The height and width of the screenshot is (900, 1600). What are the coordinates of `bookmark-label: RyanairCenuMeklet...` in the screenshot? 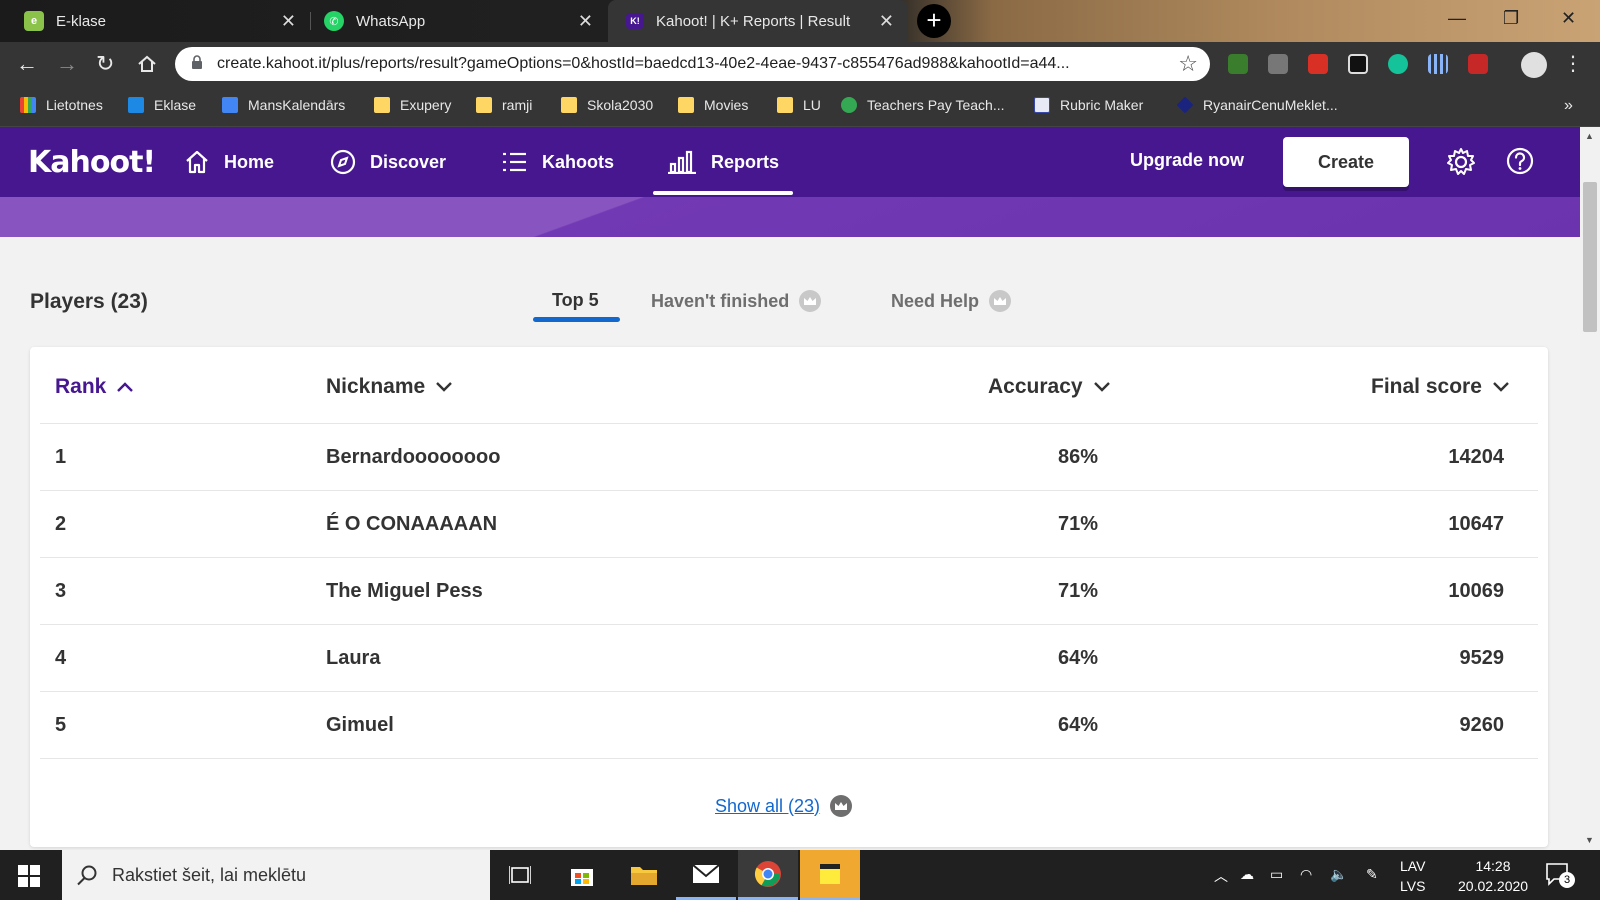 It's located at (1270, 105).